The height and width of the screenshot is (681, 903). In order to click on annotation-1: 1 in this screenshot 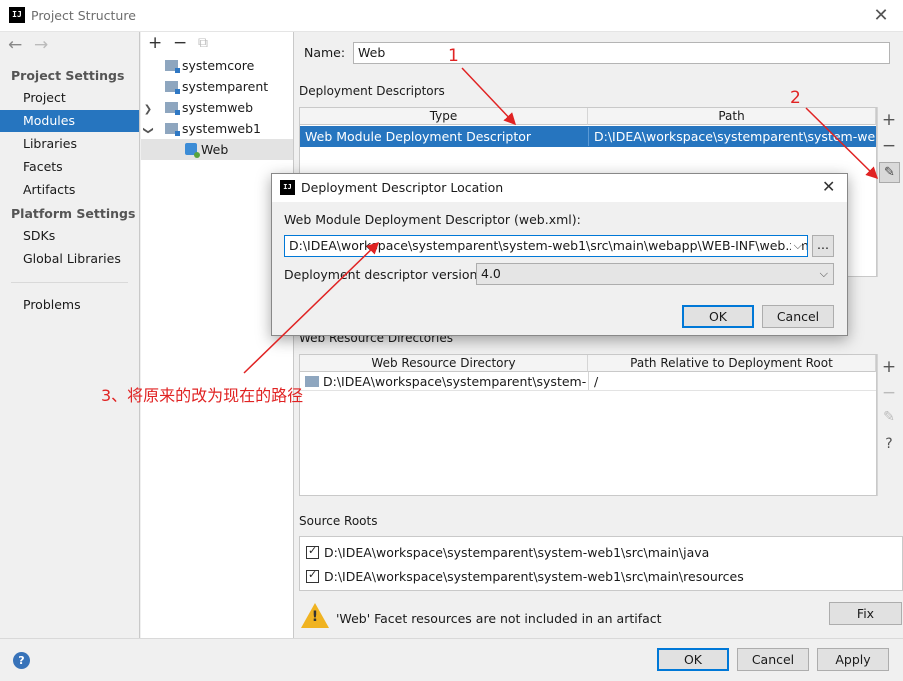, I will do `click(453, 56)`.